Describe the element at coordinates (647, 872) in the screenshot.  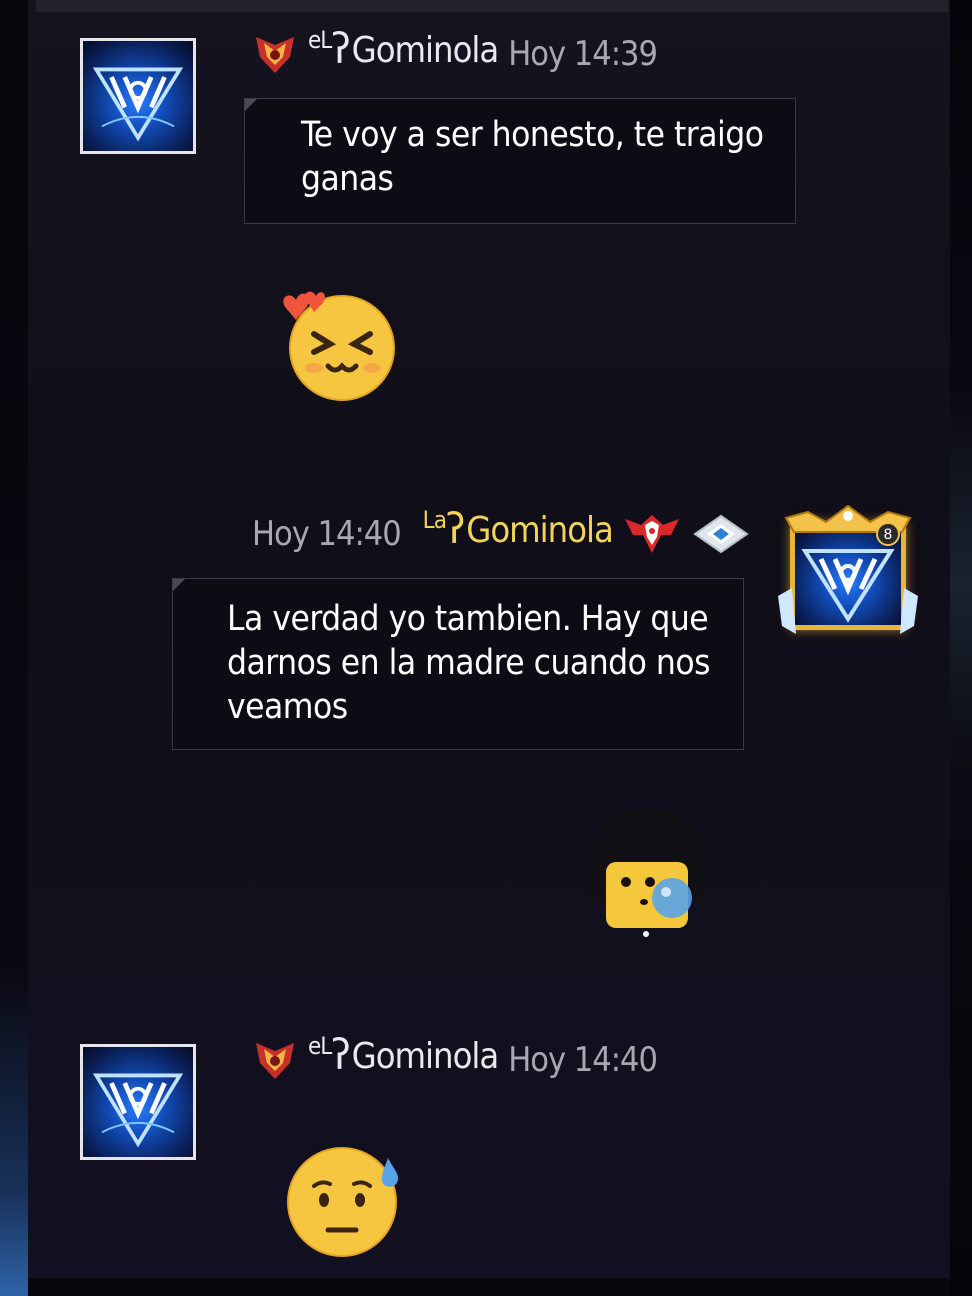
I see `bubble-blowing-character-sticker` at that location.